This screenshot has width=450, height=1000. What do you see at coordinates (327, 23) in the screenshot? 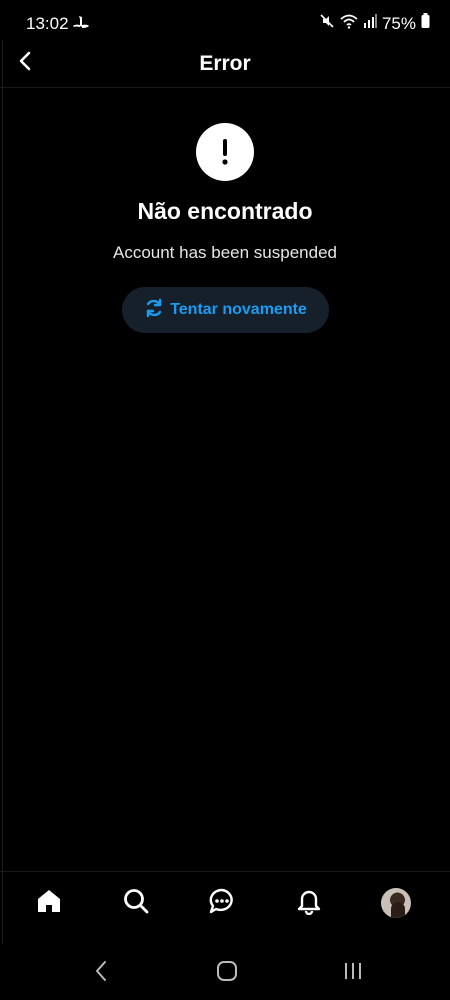
I see `mute-icon` at bounding box center [327, 23].